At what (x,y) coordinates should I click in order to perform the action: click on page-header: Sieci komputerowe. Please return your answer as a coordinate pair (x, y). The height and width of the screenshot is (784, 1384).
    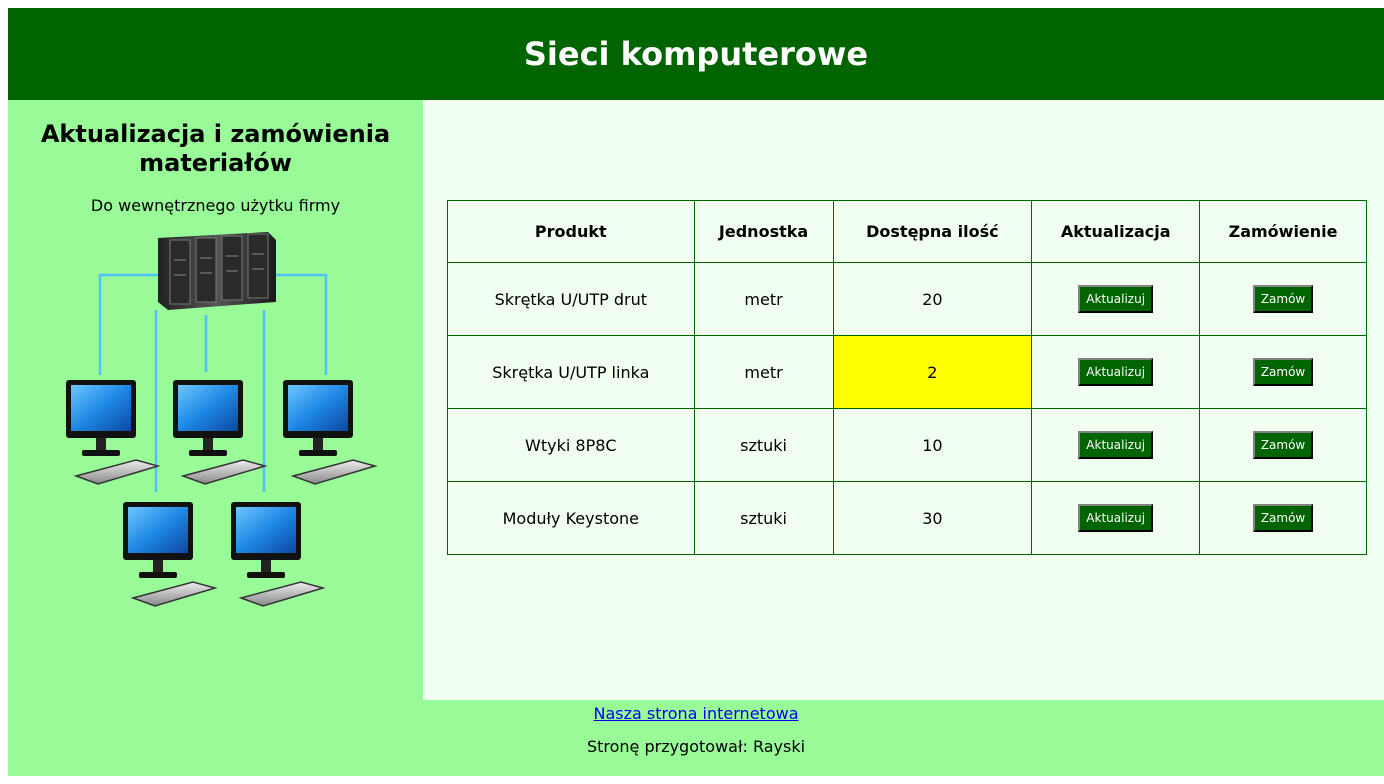
    Looking at the image, I should click on (696, 54).